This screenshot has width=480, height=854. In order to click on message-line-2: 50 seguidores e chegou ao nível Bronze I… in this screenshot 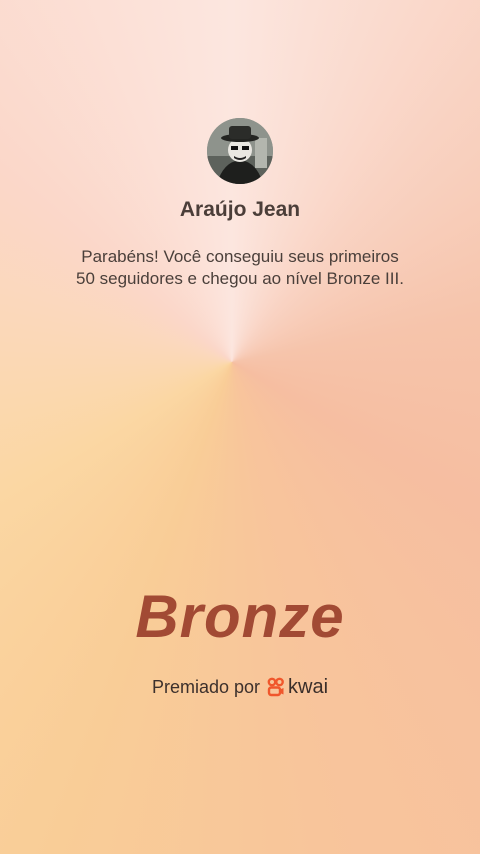, I will do `click(240, 278)`.